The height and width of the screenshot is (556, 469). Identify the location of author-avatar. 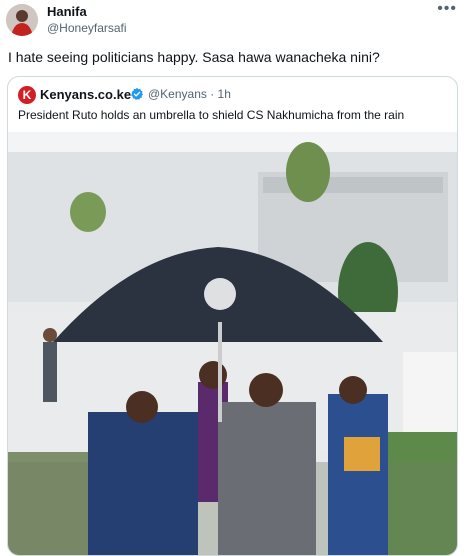
(22, 20).